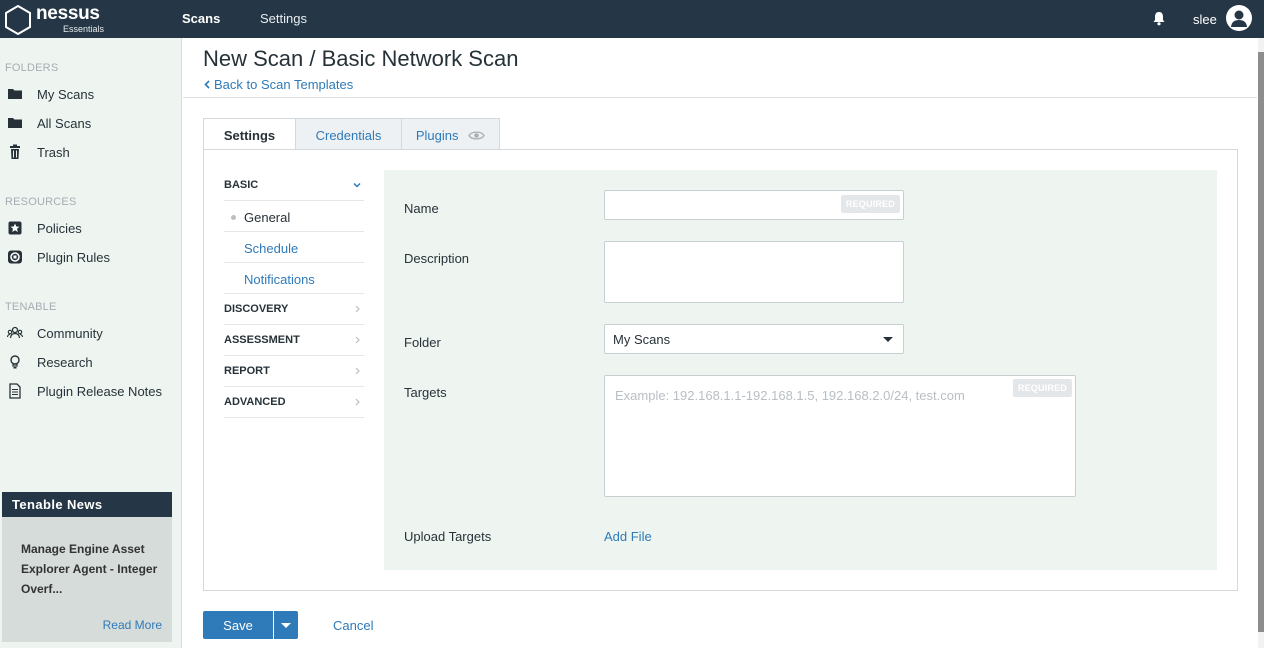  What do you see at coordinates (73, 257) in the screenshot?
I see `sidebar-item-label: Plugin Rules` at bounding box center [73, 257].